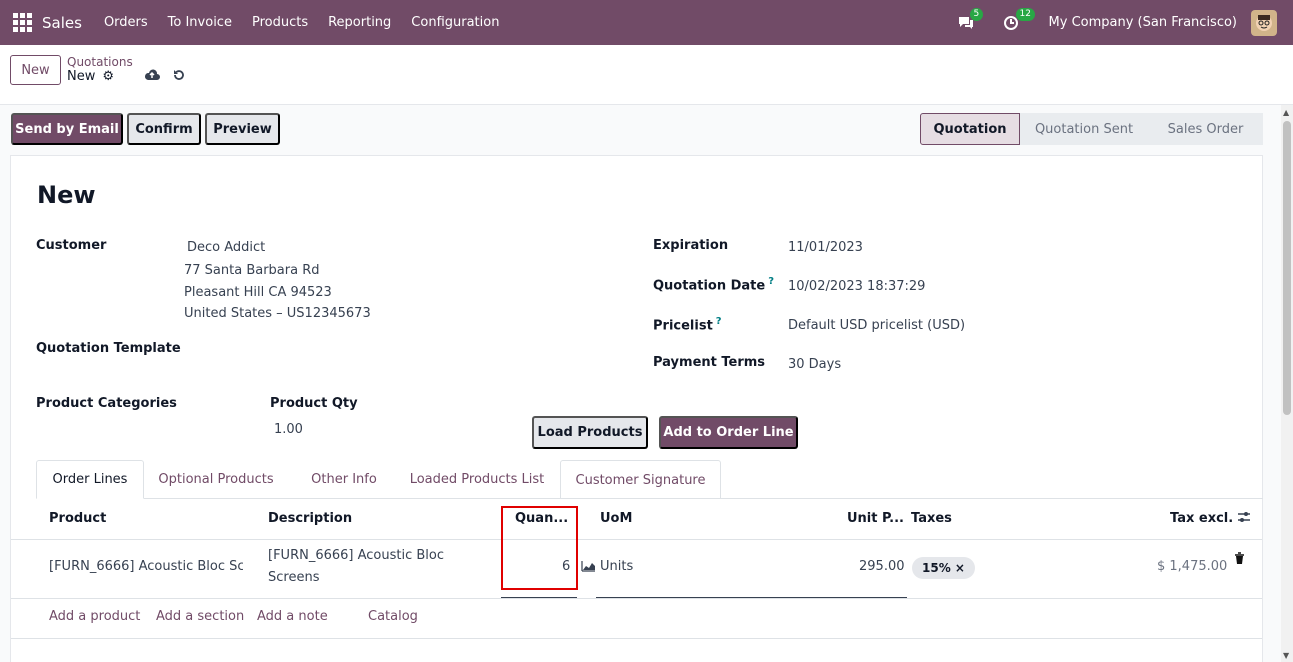  Describe the element at coordinates (455, 22) in the screenshot. I see `menu-configuration: Configuration` at that location.